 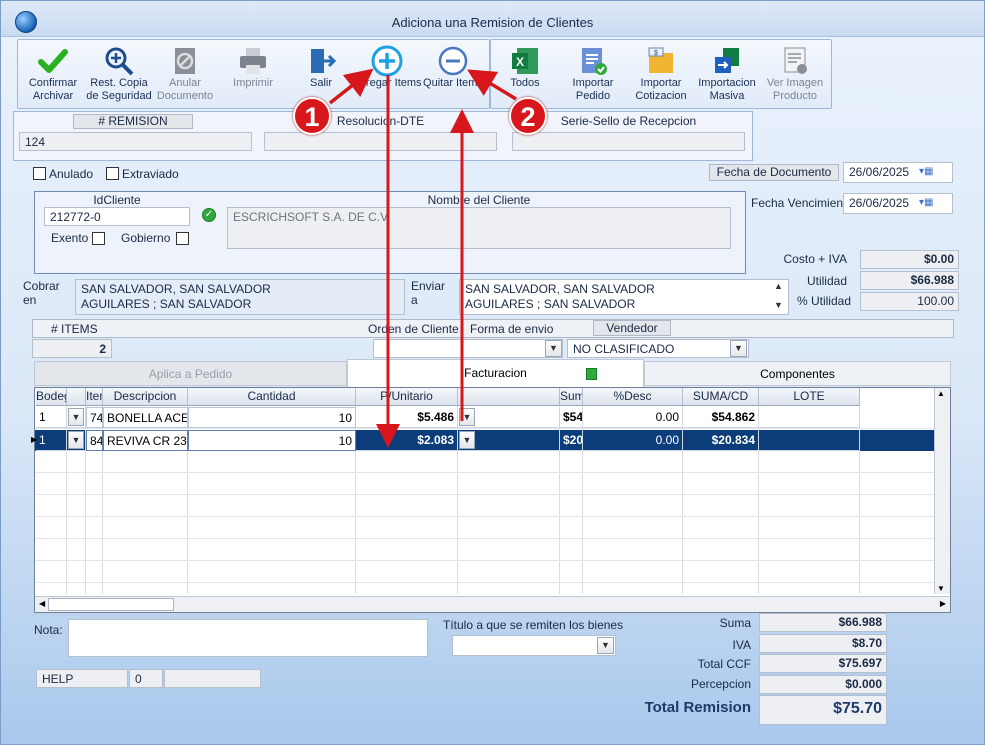 I want to click on arrow-to-add, so click(x=351, y=86).